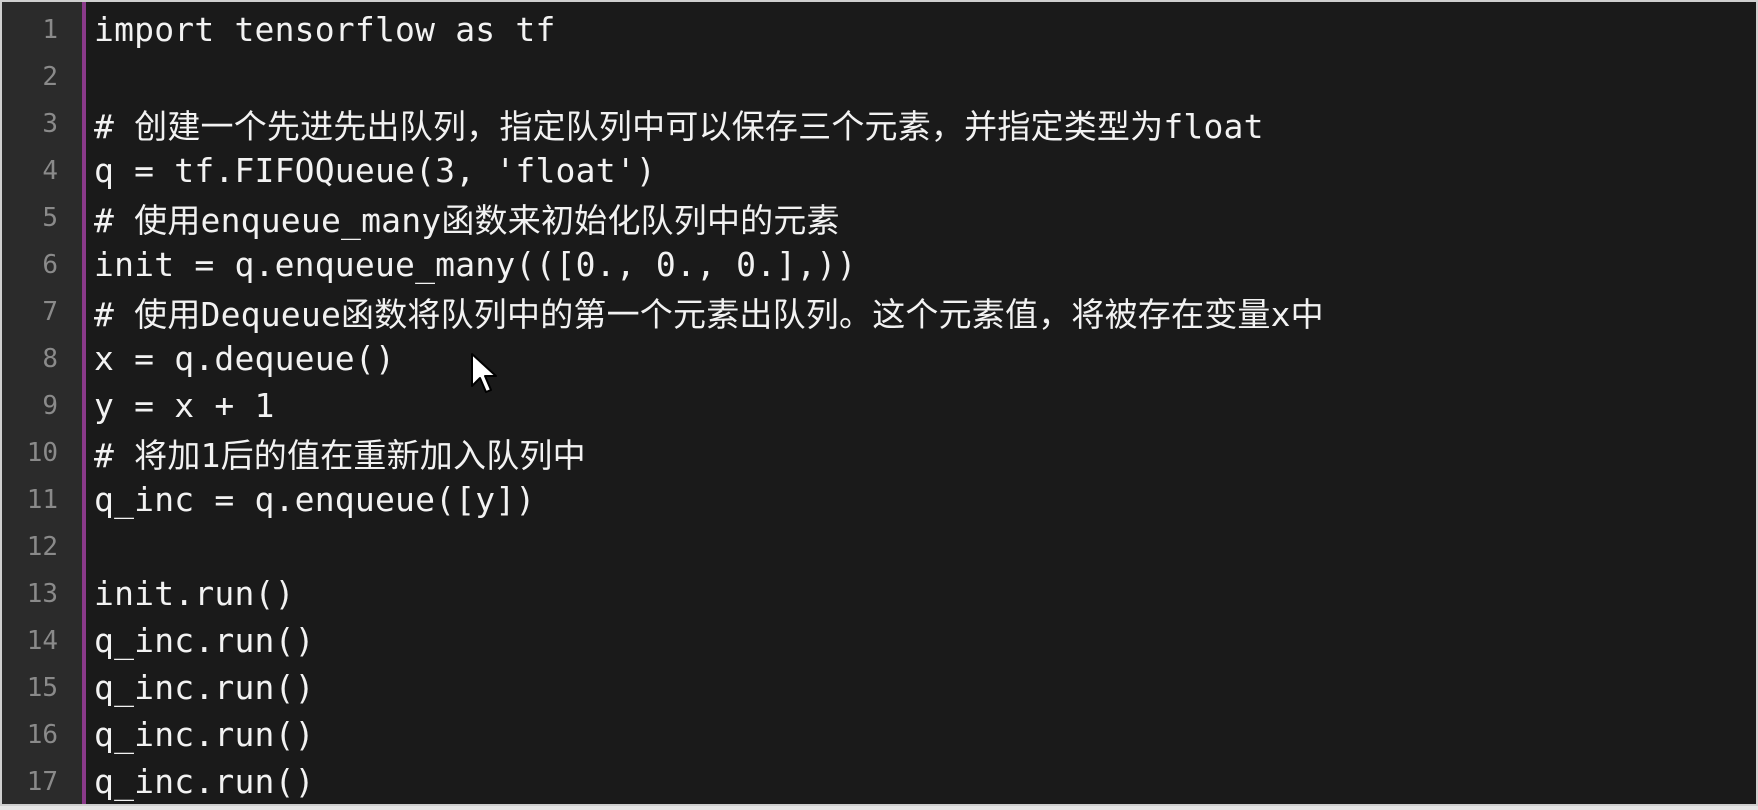 The width and height of the screenshot is (1758, 810). Describe the element at coordinates (879, 76) in the screenshot. I see `code-line: 2` at that location.